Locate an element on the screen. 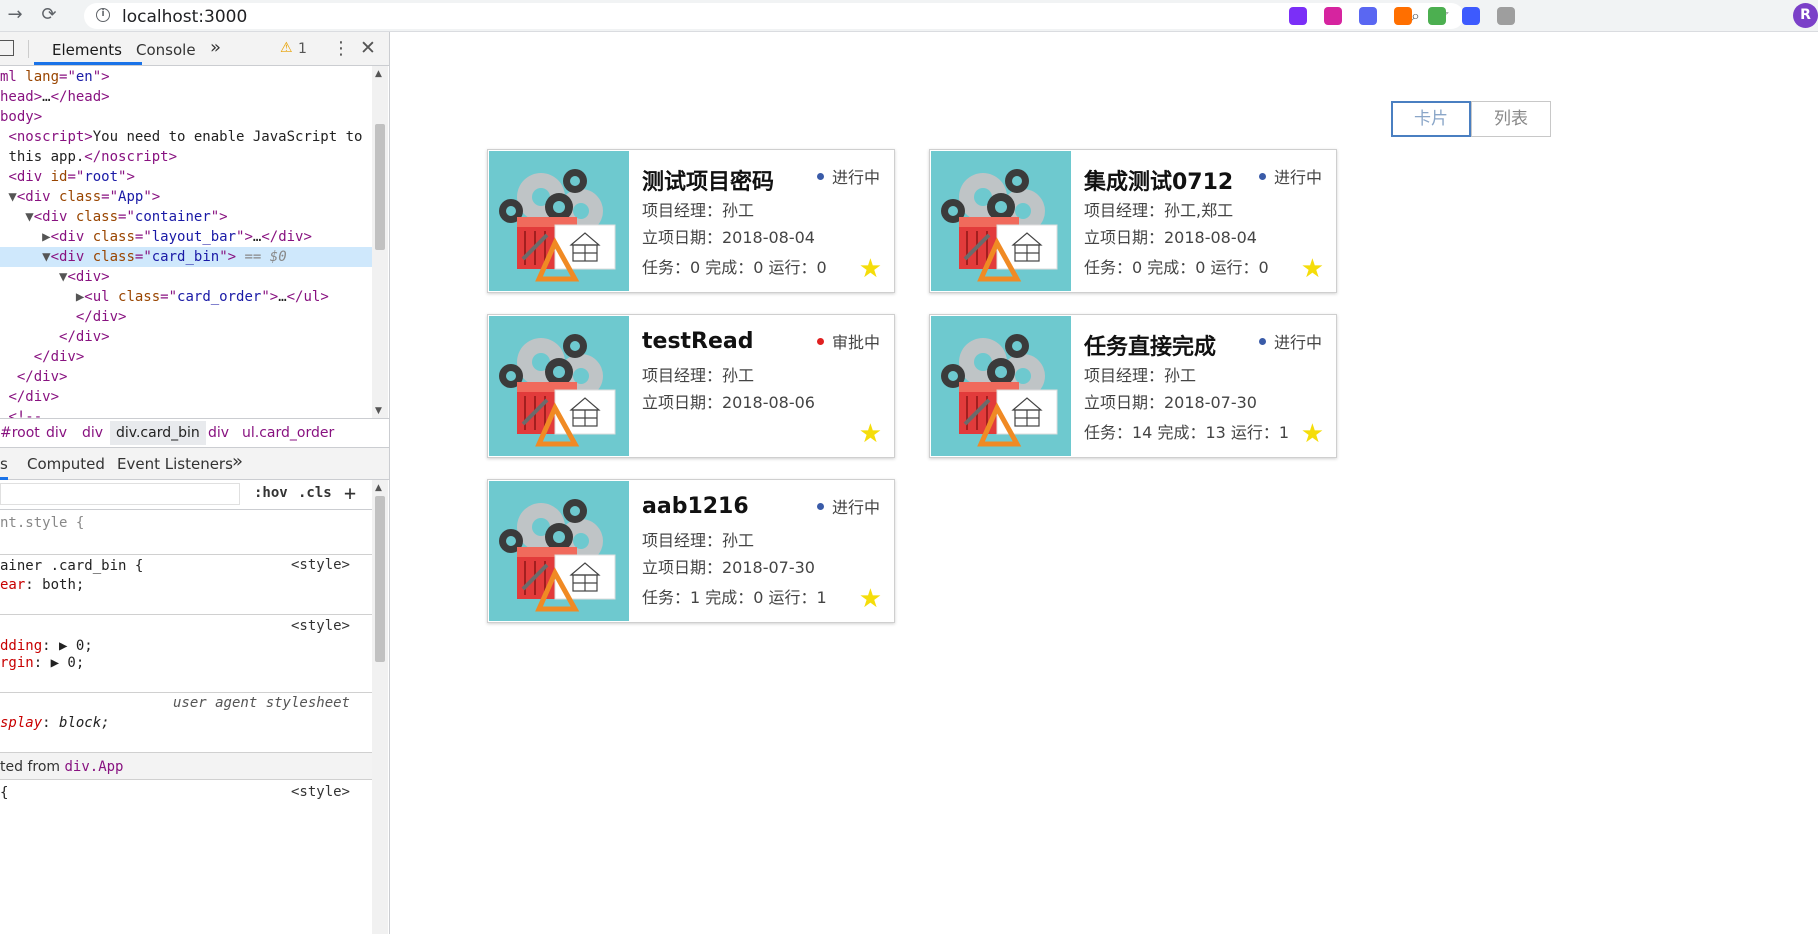 The image size is (1818, 934). dom-node-line: body> is located at coordinates (21, 117).